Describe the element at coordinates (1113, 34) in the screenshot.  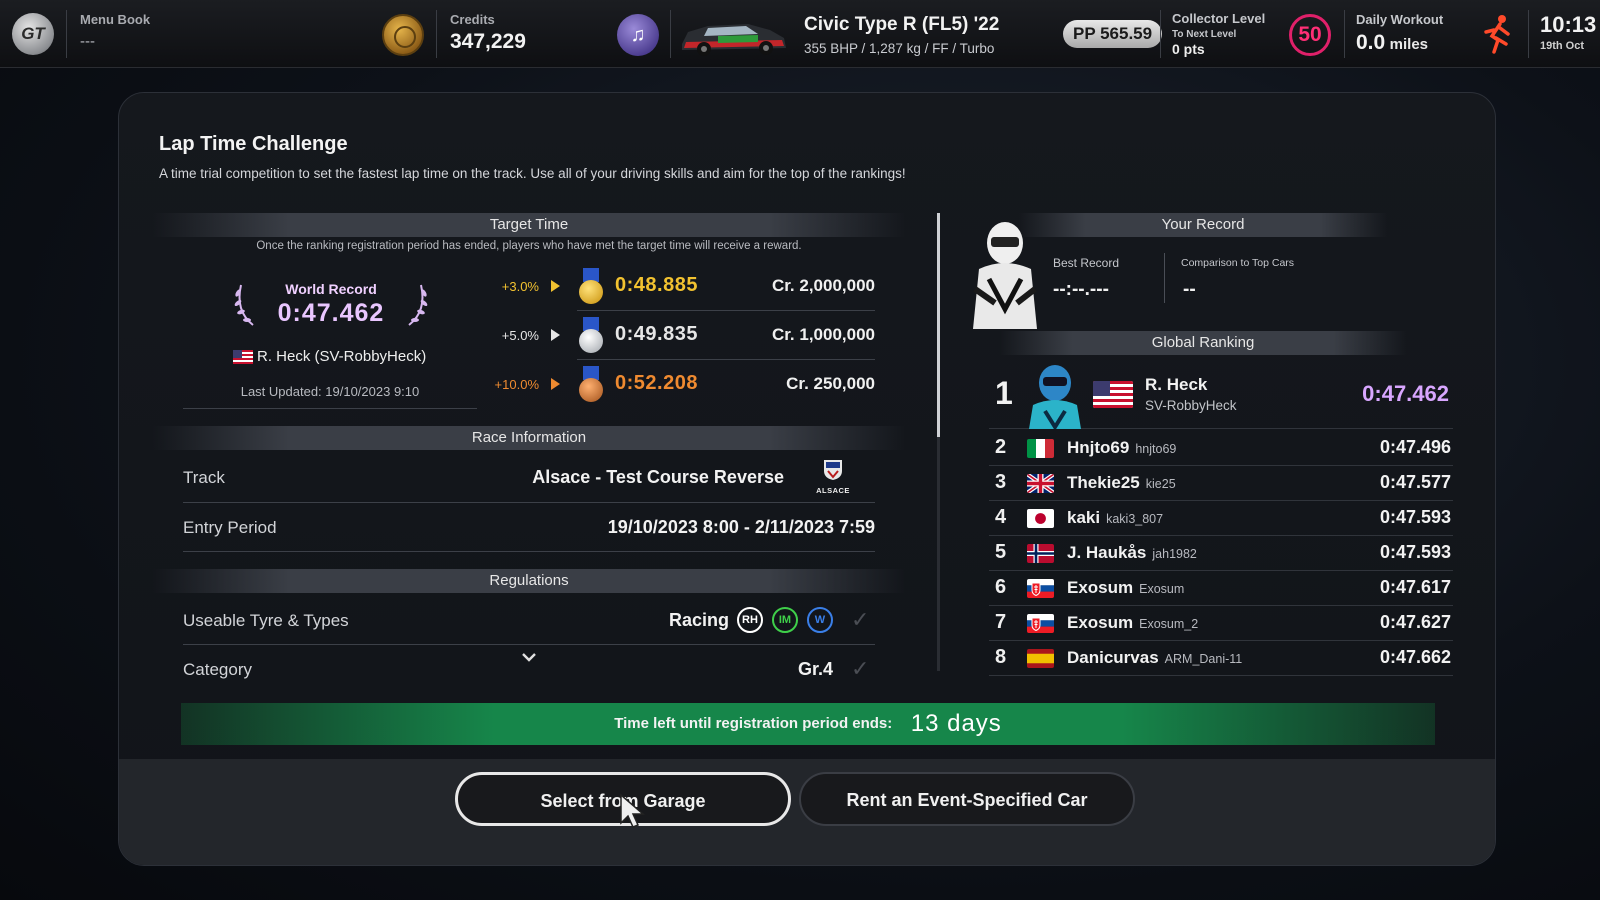
I see `pp-badge: PP 565.59` at that location.